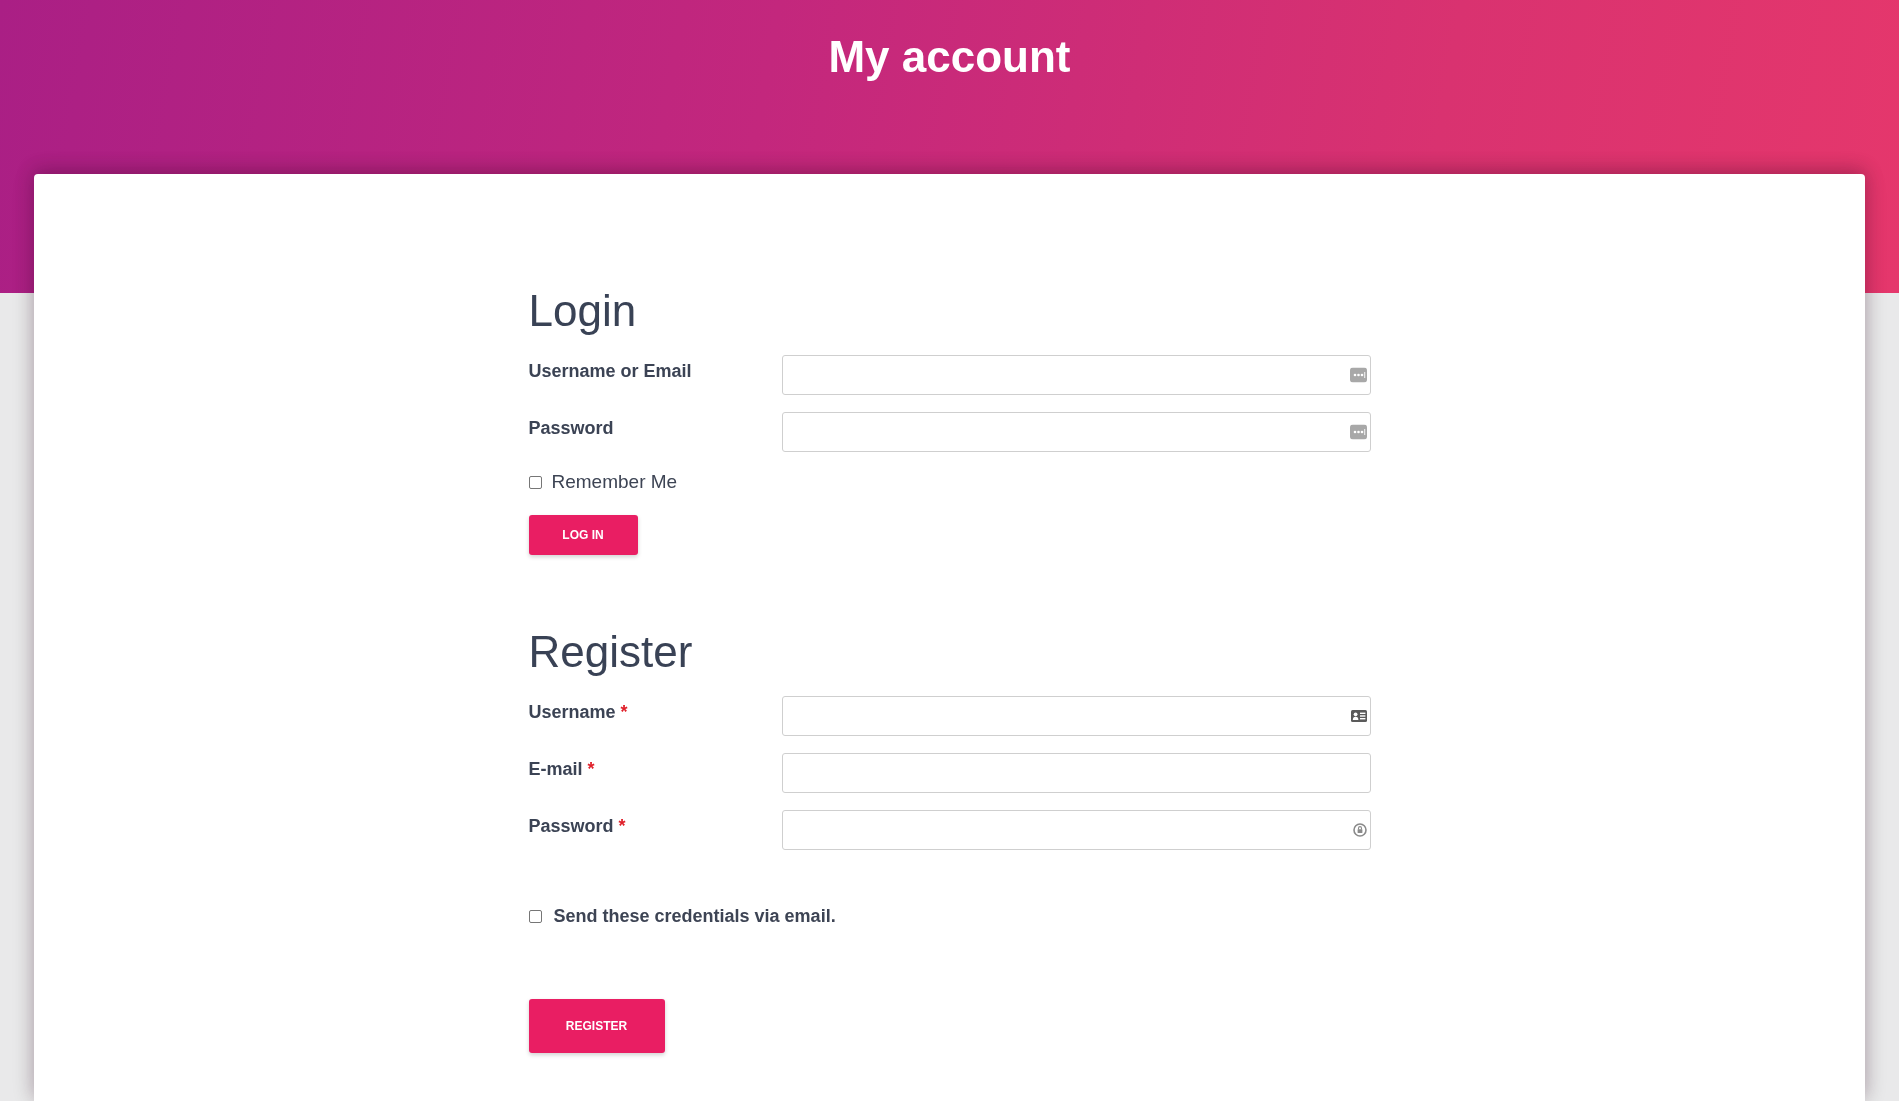 The width and height of the screenshot is (1899, 1101). Describe the element at coordinates (610, 371) in the screenshot. I see `field-label: Username or Email` at that location.